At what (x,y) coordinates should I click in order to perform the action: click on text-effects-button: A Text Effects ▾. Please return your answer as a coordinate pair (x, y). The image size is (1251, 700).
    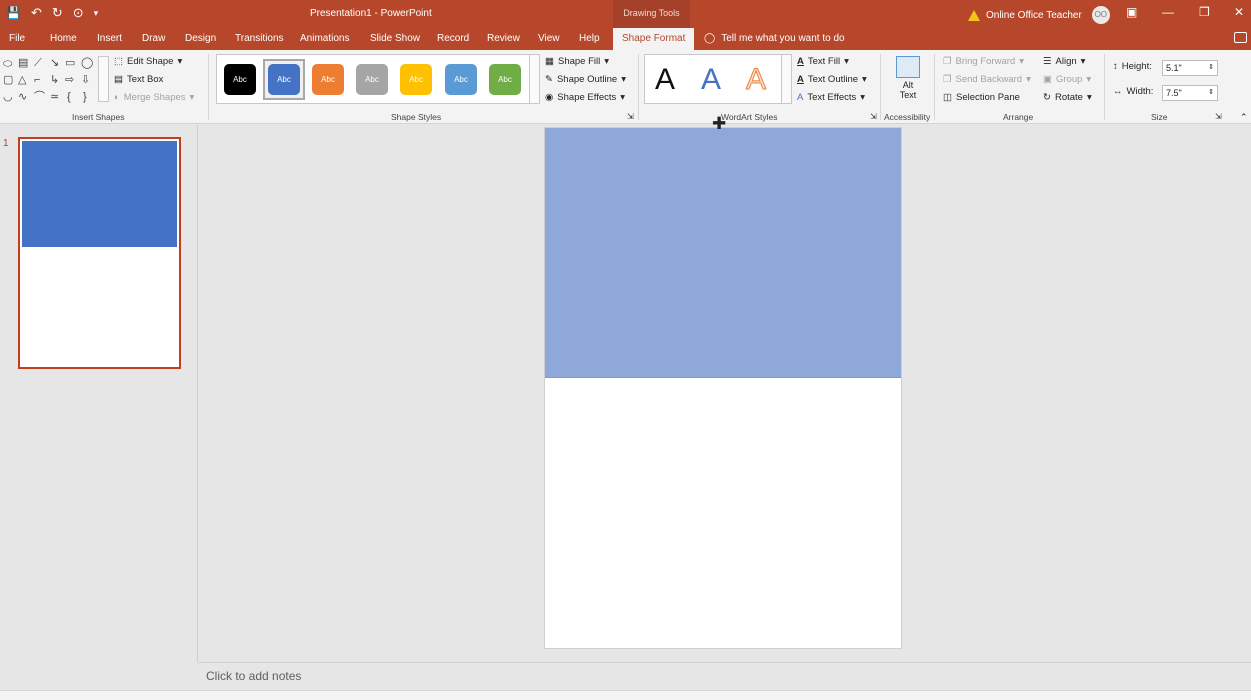
    Looking at the image, I should click on (831, 97).